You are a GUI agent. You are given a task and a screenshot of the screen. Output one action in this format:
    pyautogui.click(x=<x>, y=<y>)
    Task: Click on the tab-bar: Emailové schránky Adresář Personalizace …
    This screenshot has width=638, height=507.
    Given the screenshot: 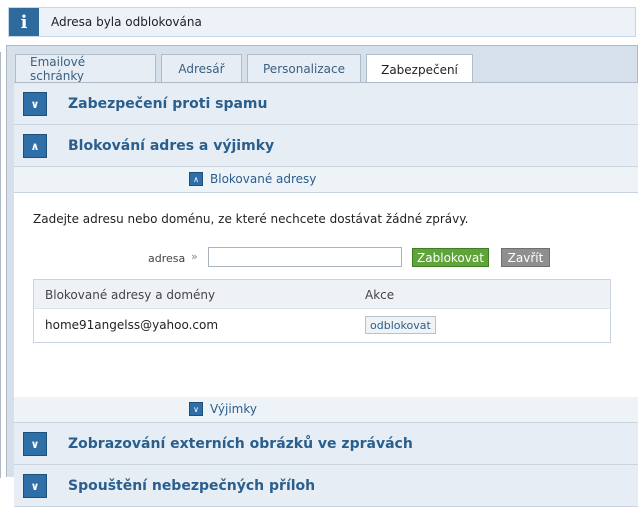 What is the action you would take?
    pyautogui.click(x=246, y=69)
    